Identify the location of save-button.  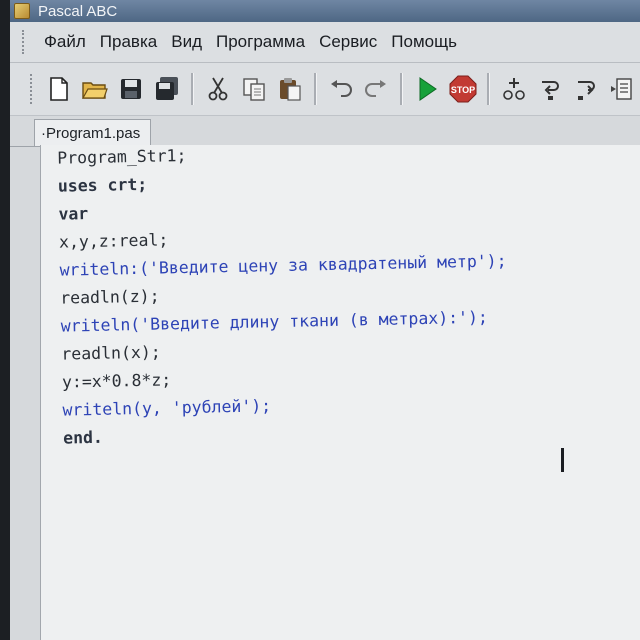
(131, 89).